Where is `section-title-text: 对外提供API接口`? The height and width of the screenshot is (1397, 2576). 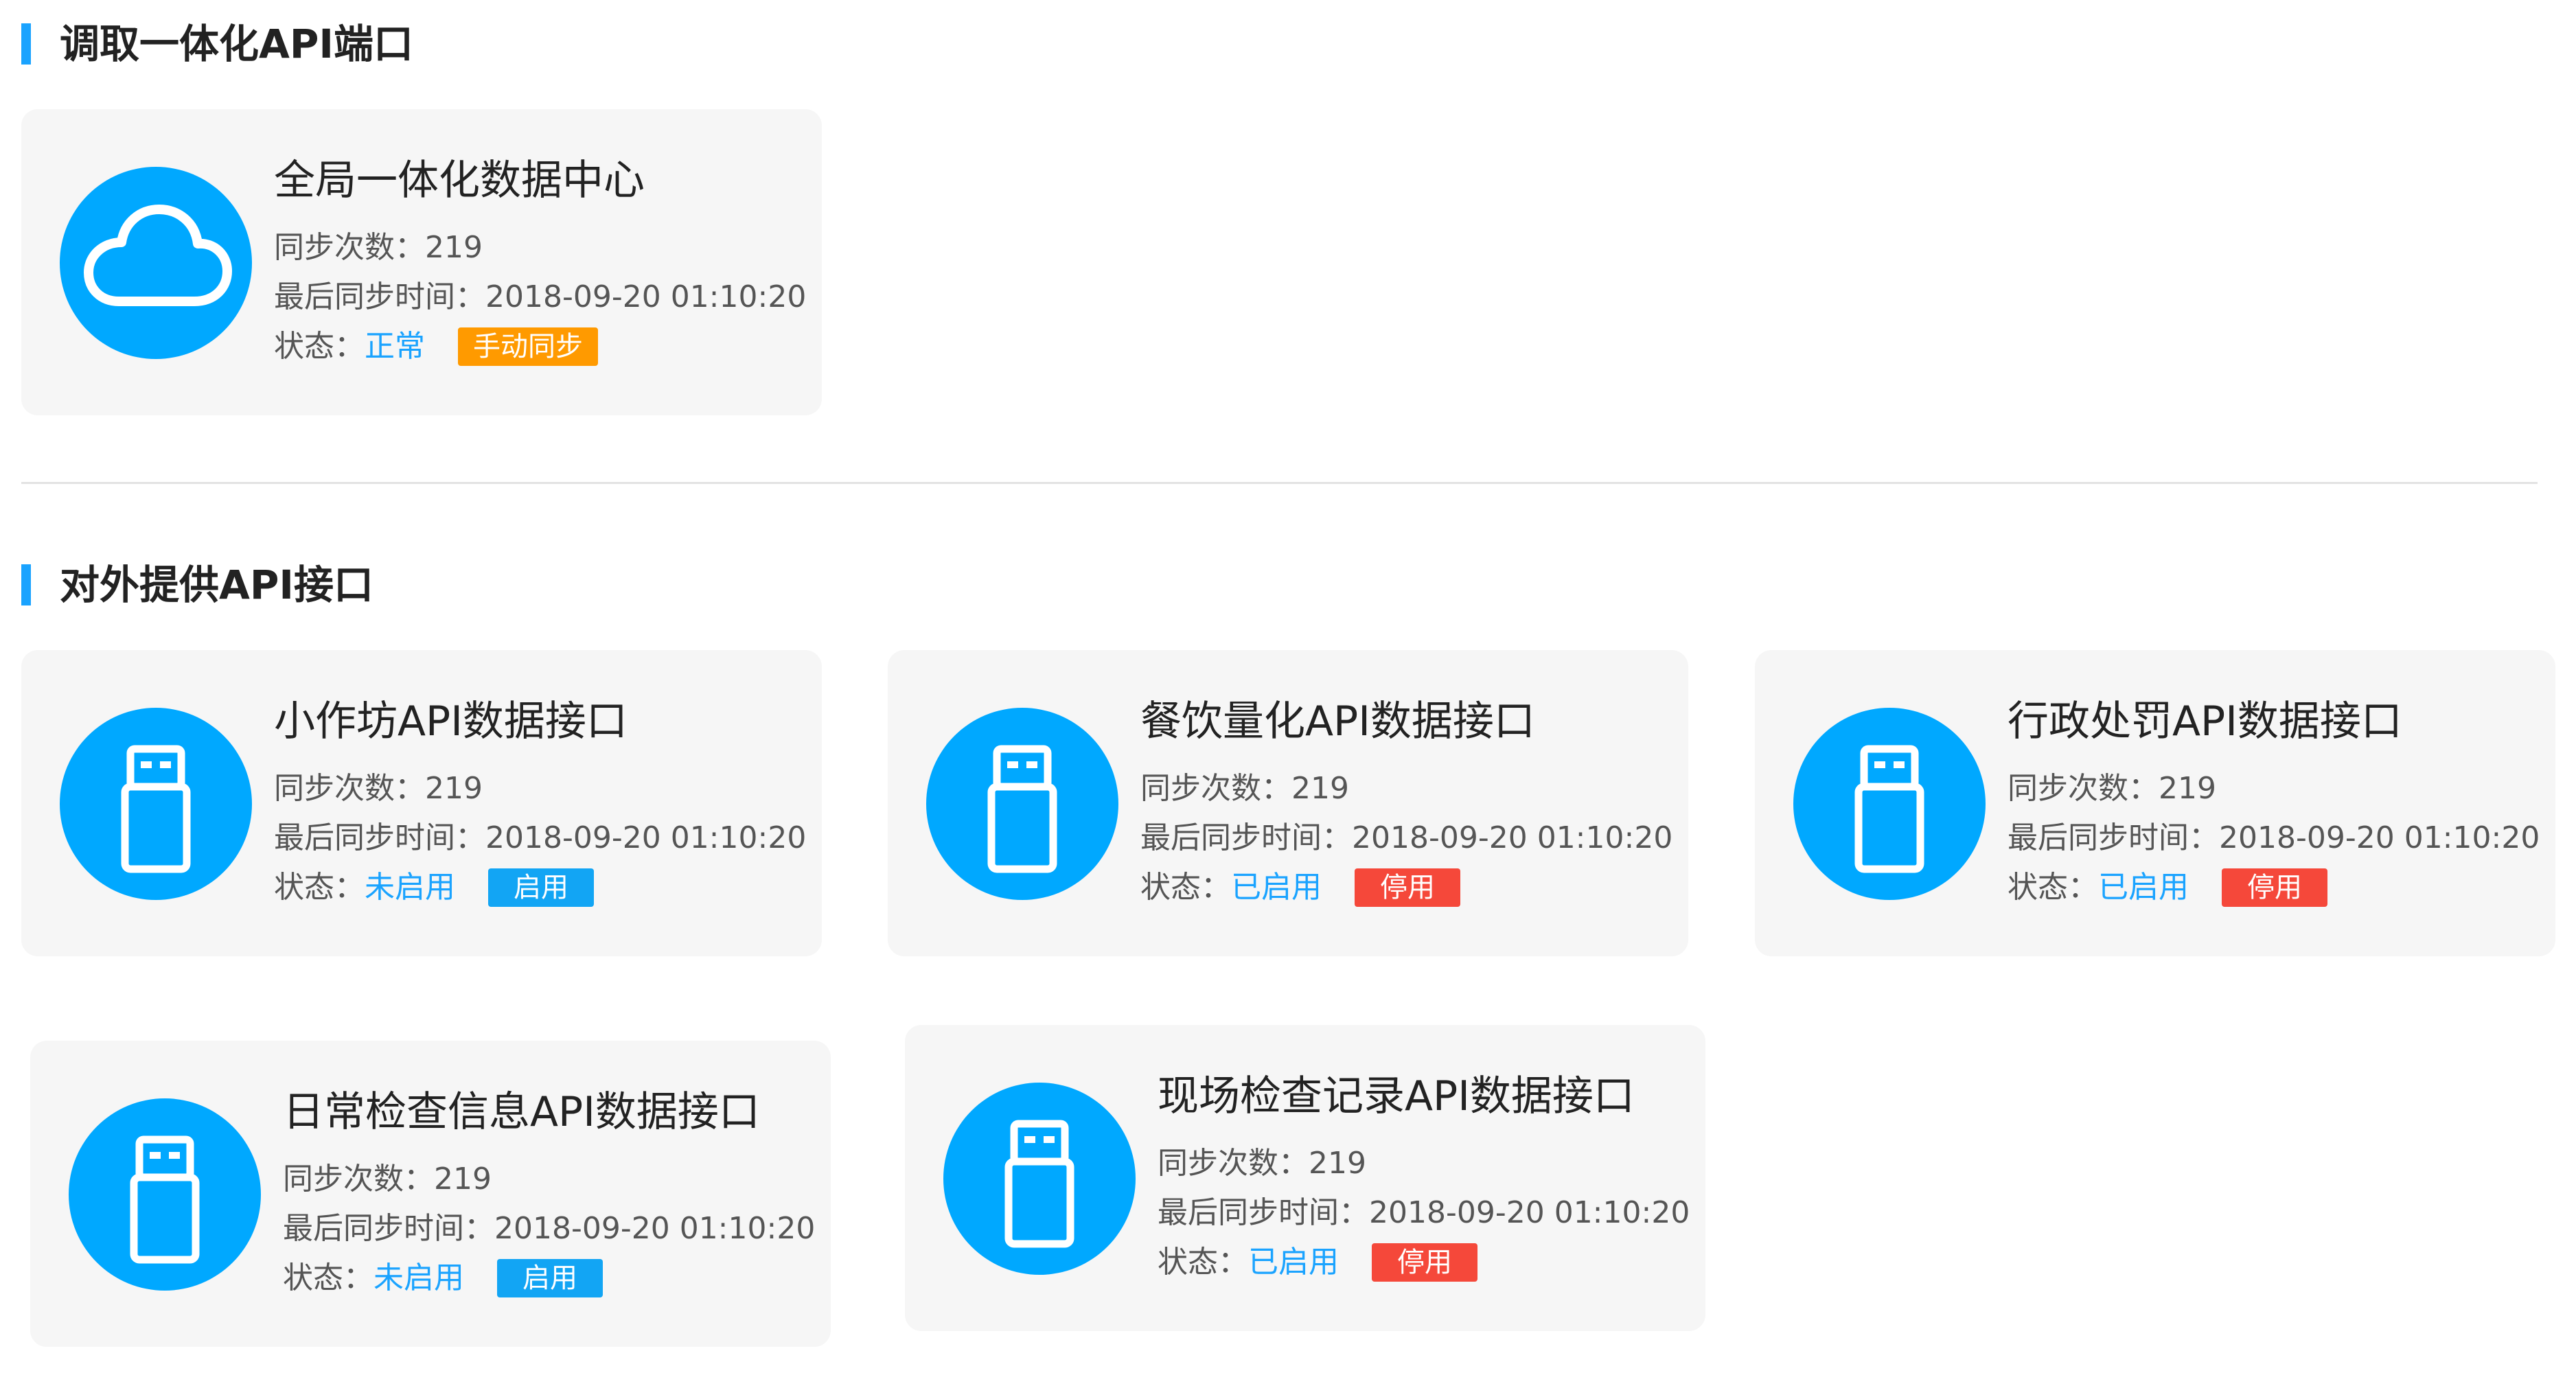
section-title-text: 对外提供API接口 is located at coordinates (216, 585).